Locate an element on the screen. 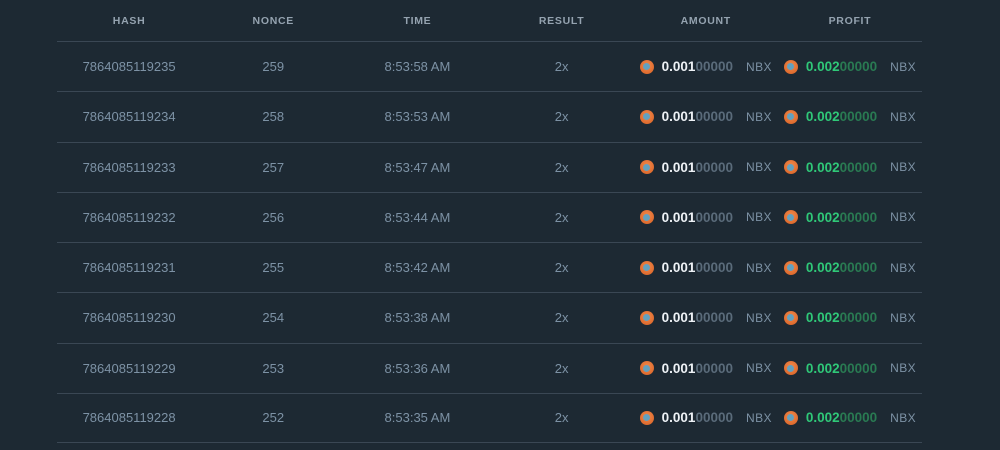  column-header-profit: PROFIT is located at coordinates (850, 20).